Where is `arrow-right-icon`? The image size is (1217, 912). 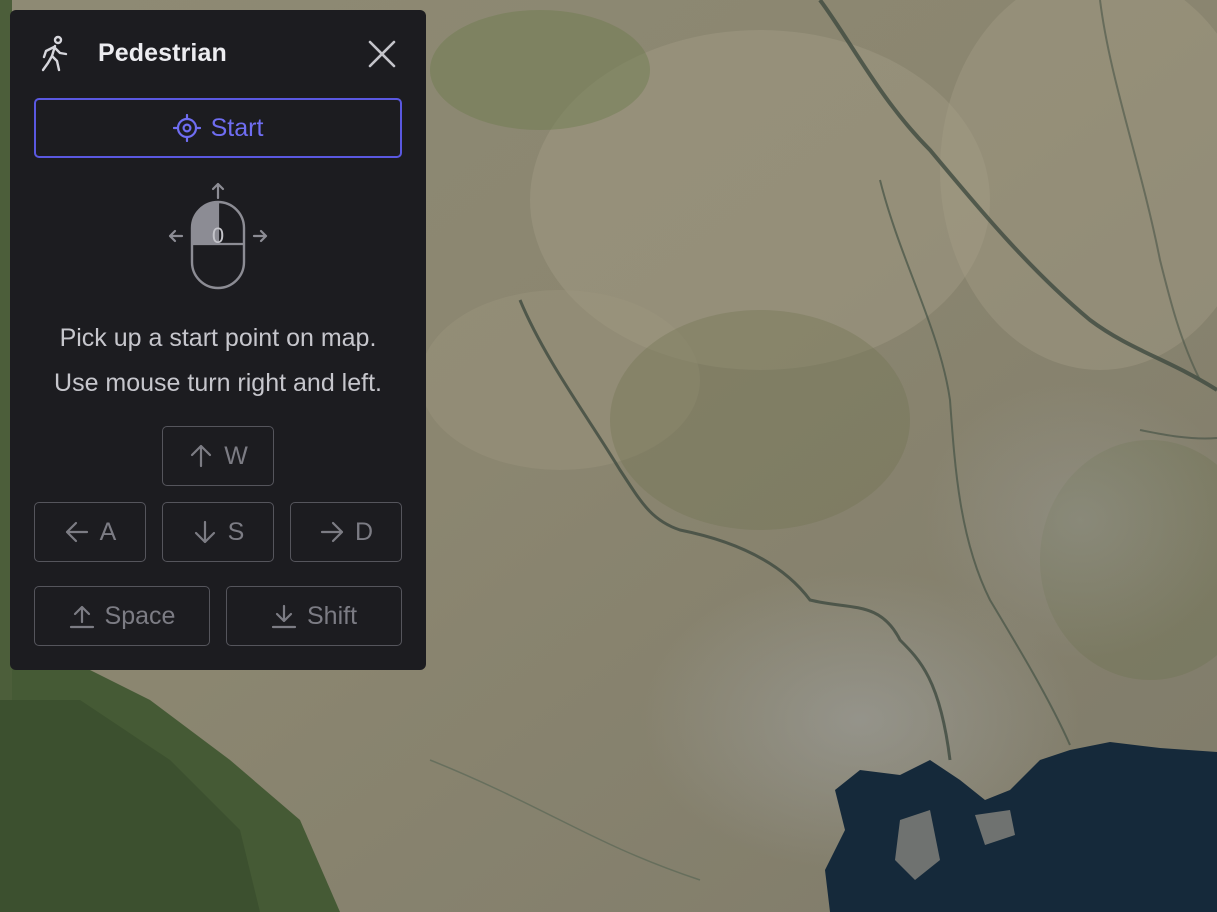 arrow-right-icon is located at coordinates (332, 532).